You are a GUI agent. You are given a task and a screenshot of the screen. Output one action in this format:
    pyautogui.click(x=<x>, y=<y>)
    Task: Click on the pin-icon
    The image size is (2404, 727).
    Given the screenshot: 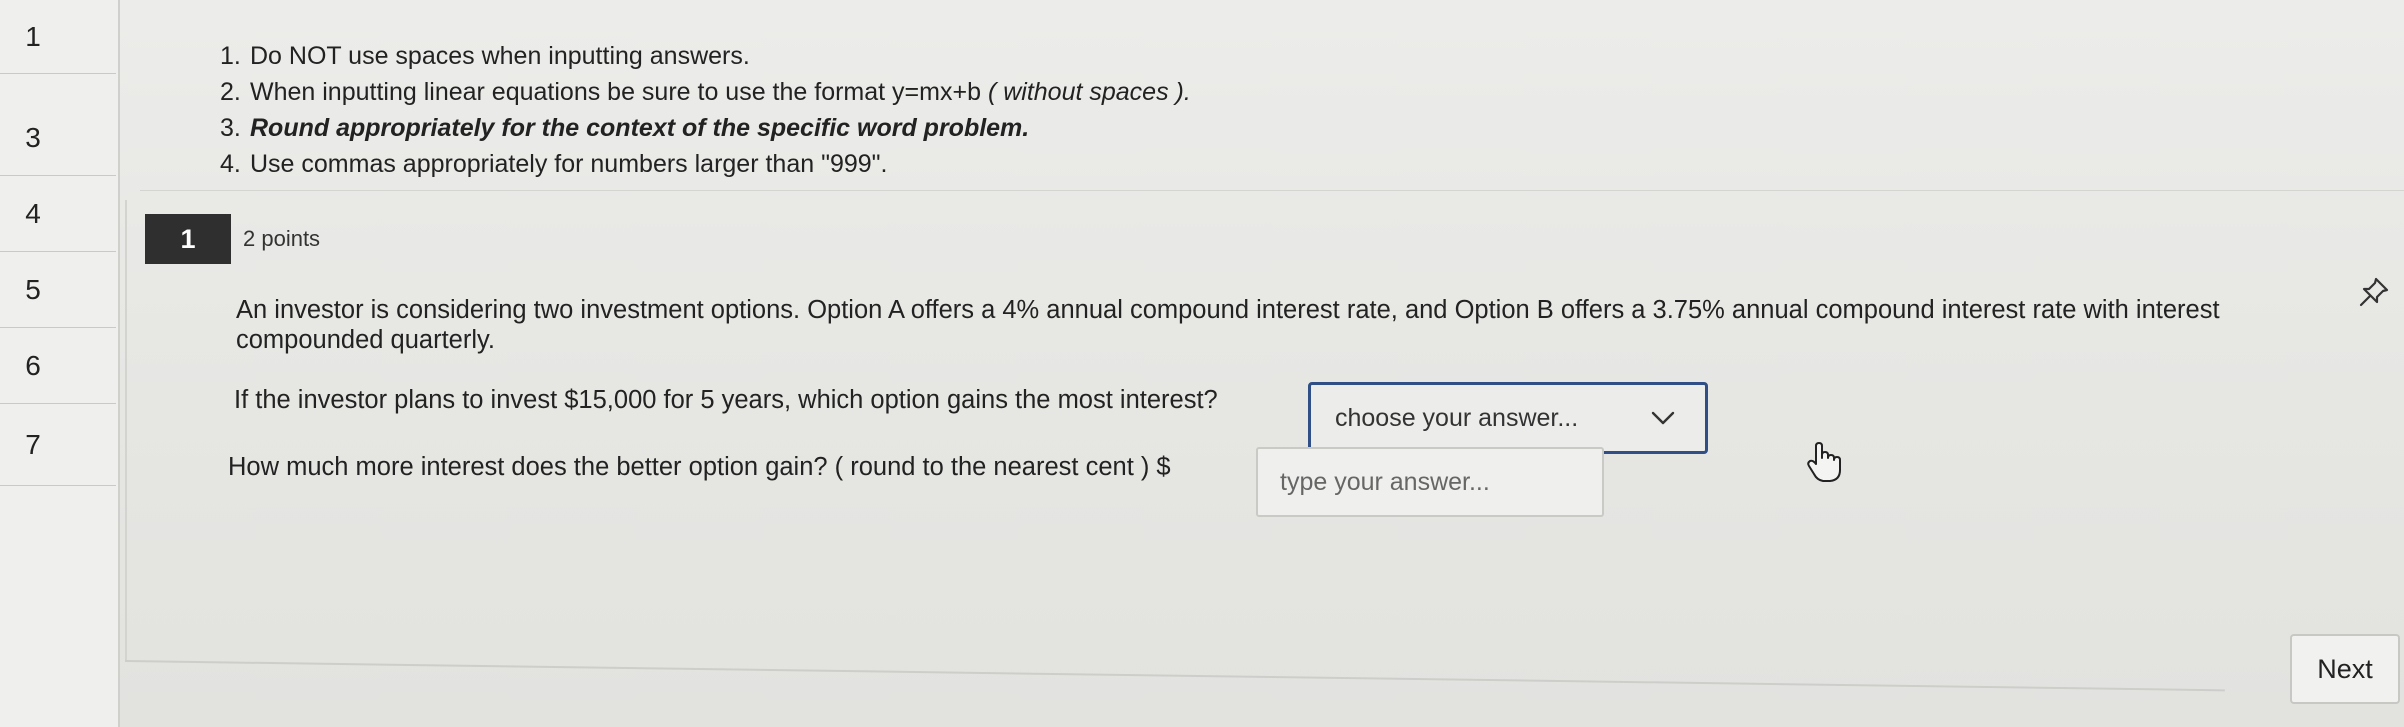 What is the action you would take?
    pyautogui.click(x=2374, y=292)
    